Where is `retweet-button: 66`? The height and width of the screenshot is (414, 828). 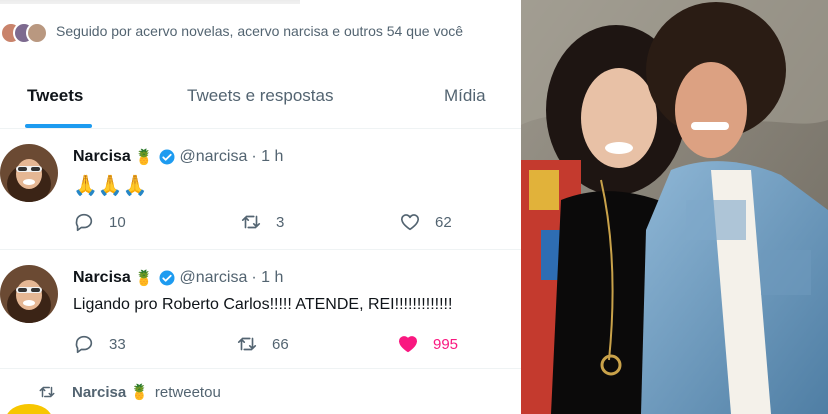
retweet-button: 66 is located at coordinates (262, 344).